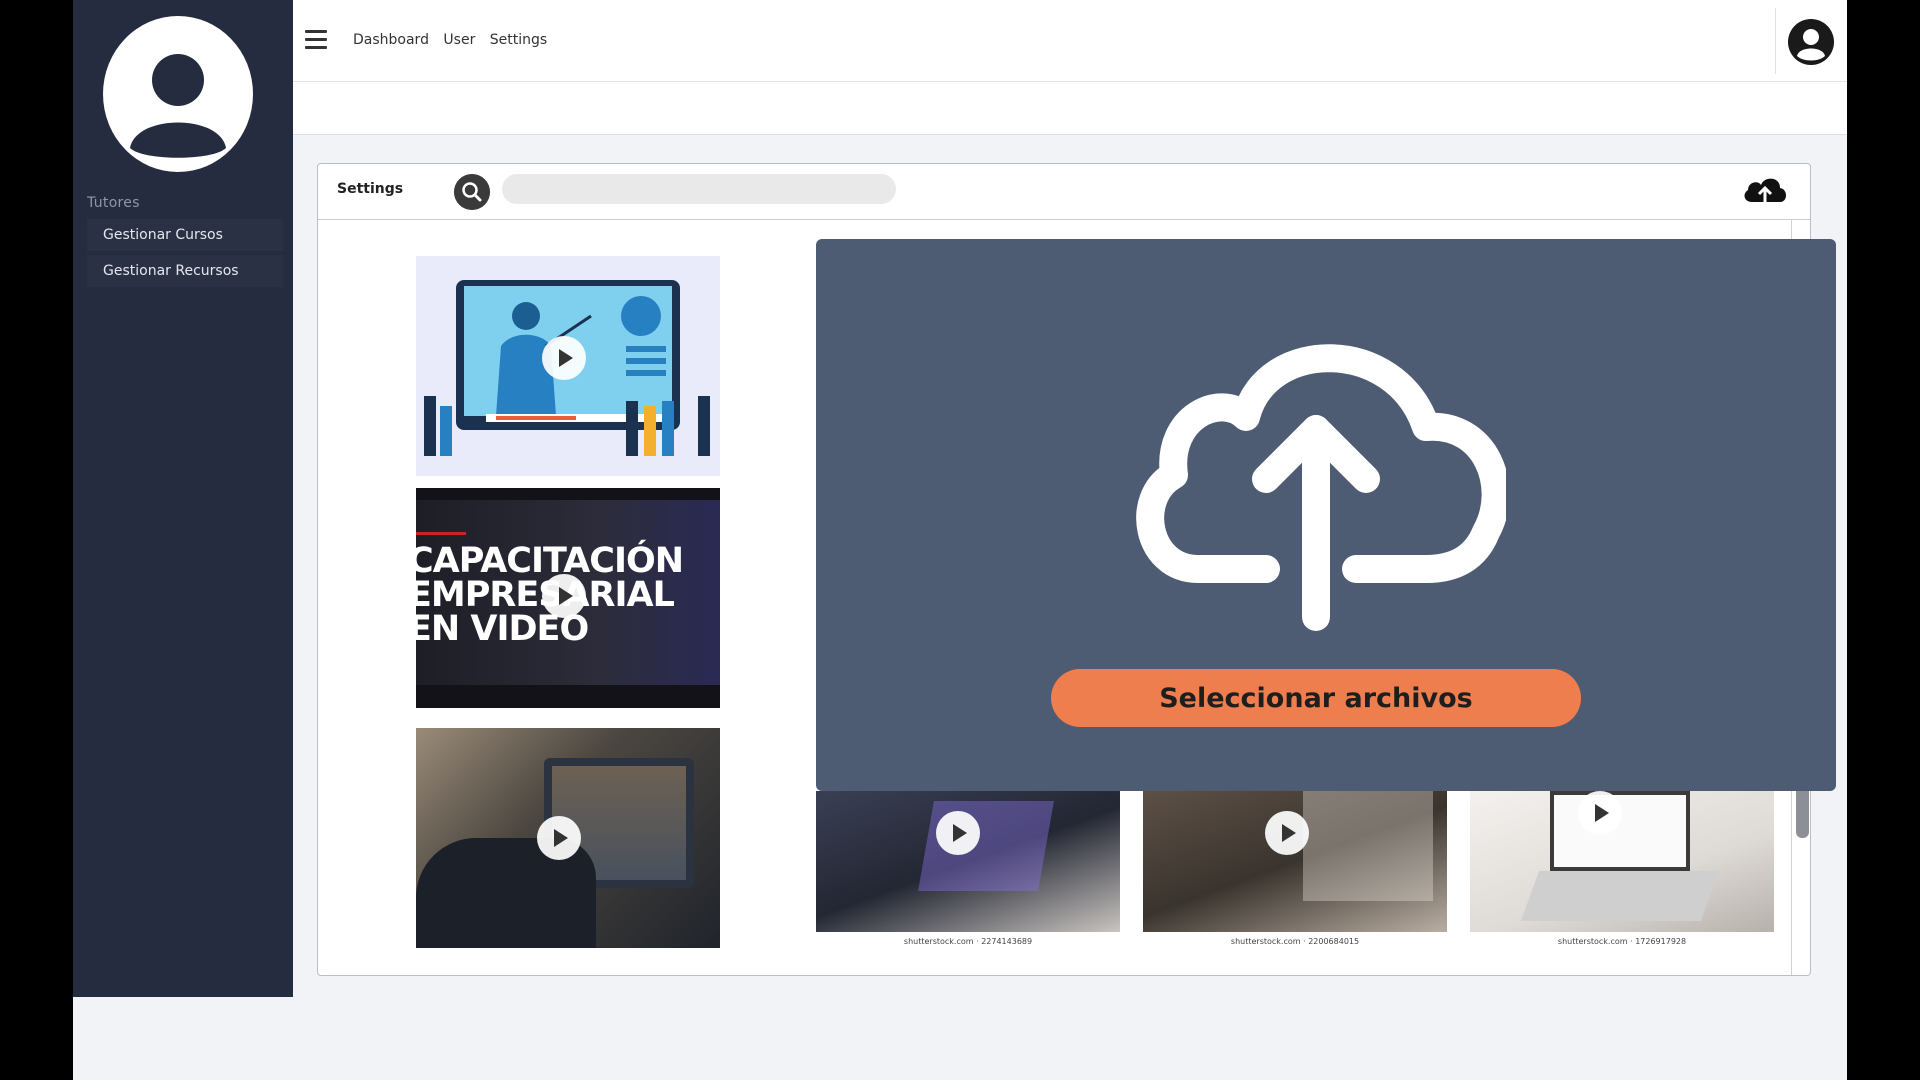 The width and height of the screenshot is (1920, 1080). What do you see at coordinates (185, 271) in the screenshot?
I see `sidebar-item-gestionar-recursos: Gestionar Recursos` at bounding box center [185, 271].